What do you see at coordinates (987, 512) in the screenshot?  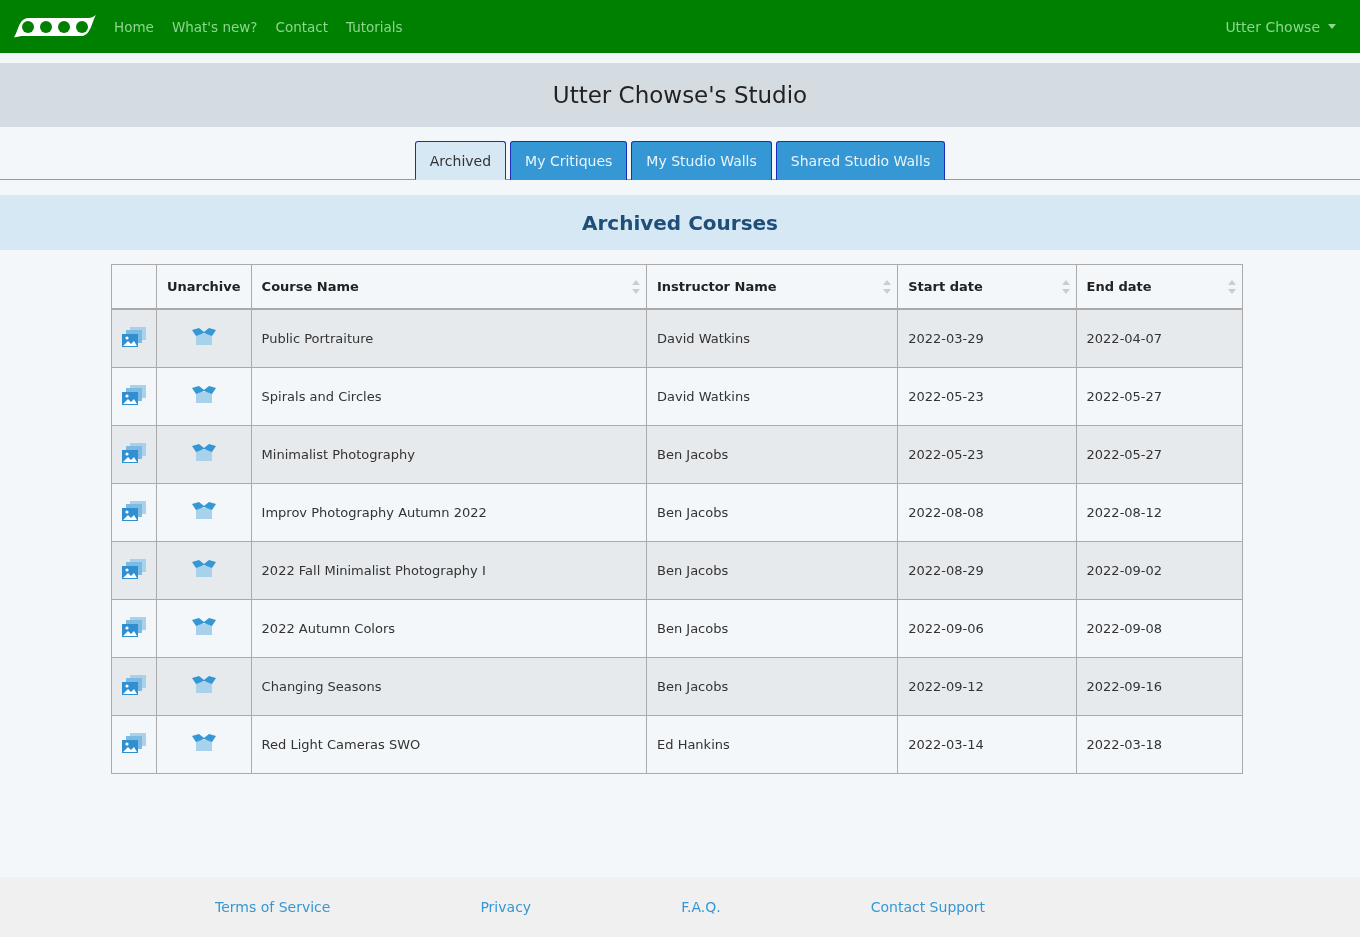 I see `table-cell: 2022-08-08` at bounding box center [987, 512].